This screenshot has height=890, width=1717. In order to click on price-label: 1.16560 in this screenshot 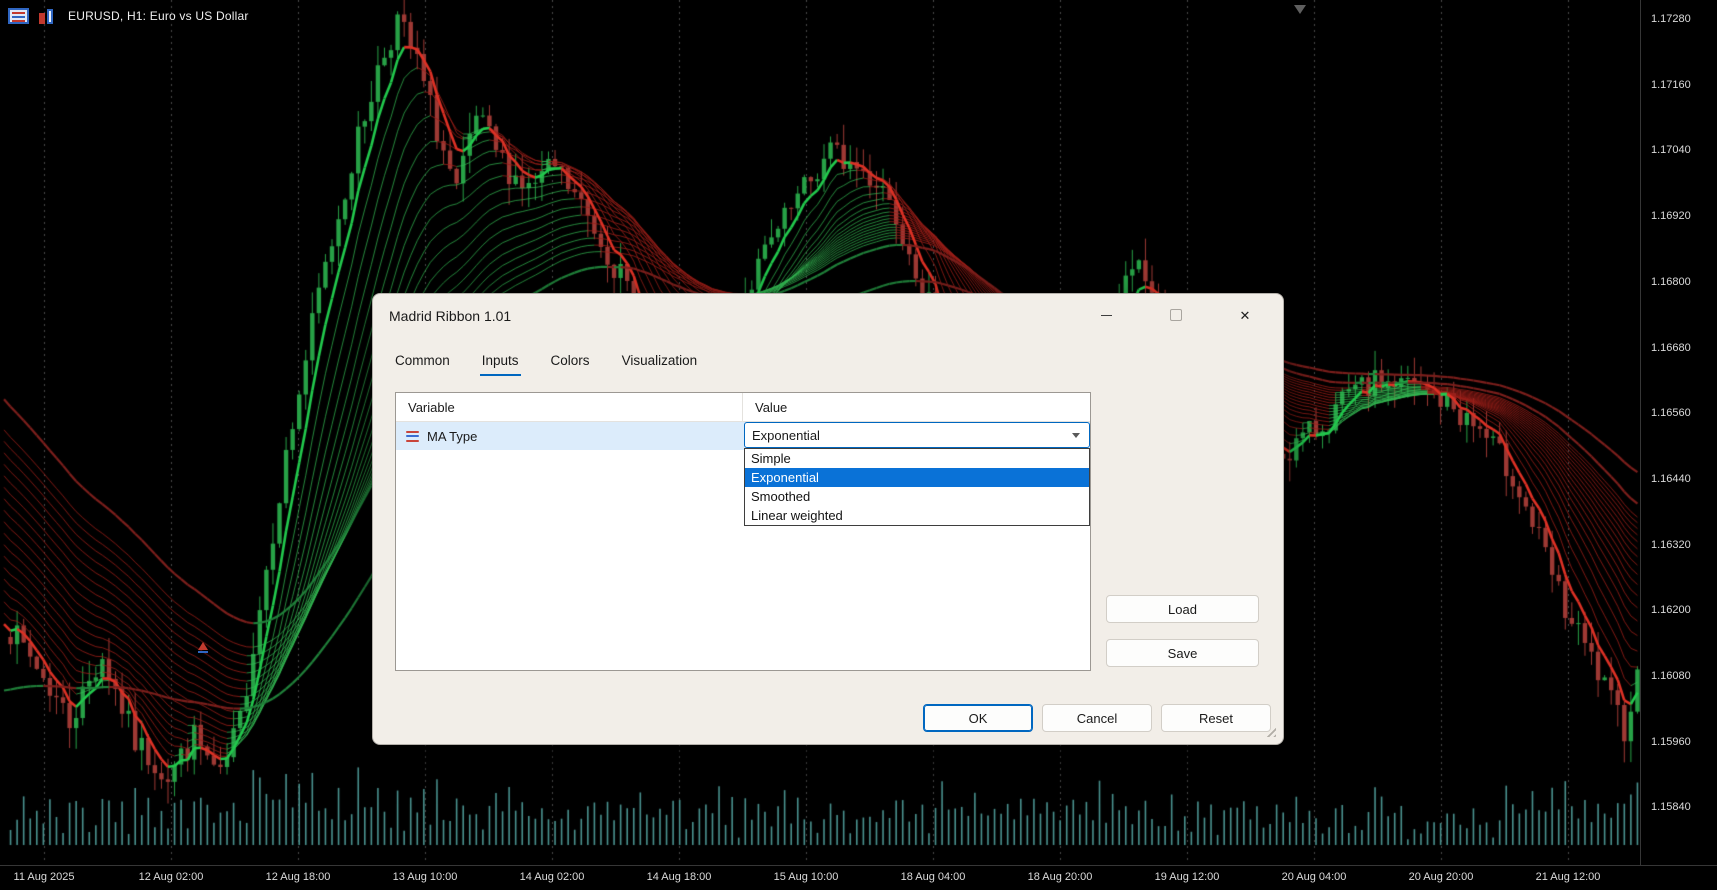, I will do `click(1671, 413)`.